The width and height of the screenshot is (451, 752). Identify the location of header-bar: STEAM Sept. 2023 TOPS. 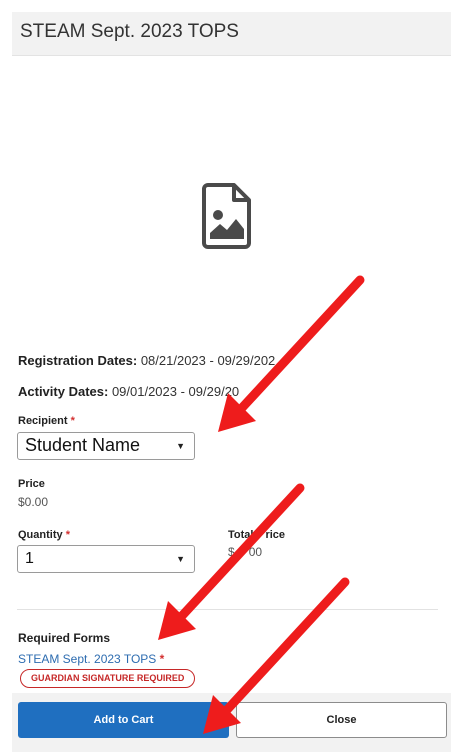
(231, 34).